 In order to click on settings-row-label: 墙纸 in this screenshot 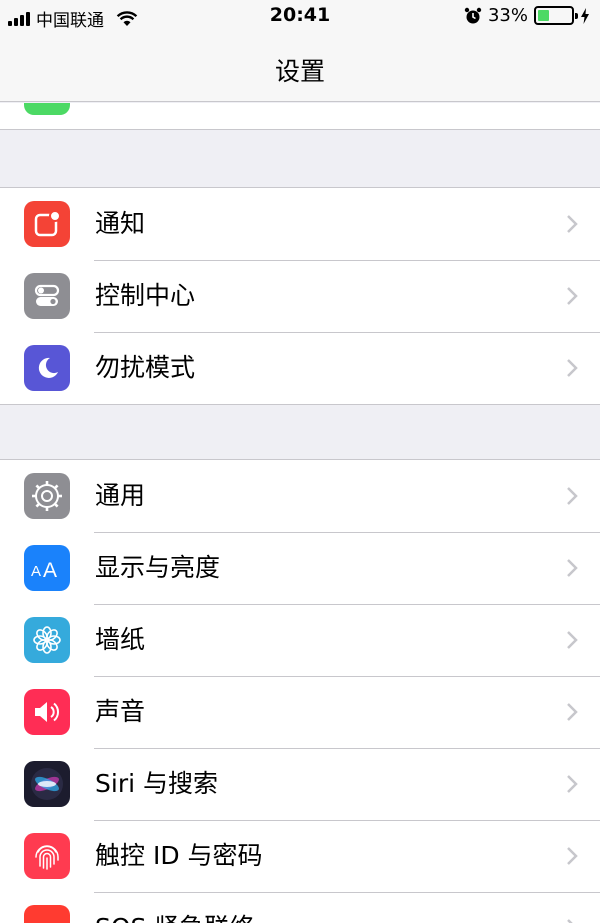, I will do `click(120, 639)`.